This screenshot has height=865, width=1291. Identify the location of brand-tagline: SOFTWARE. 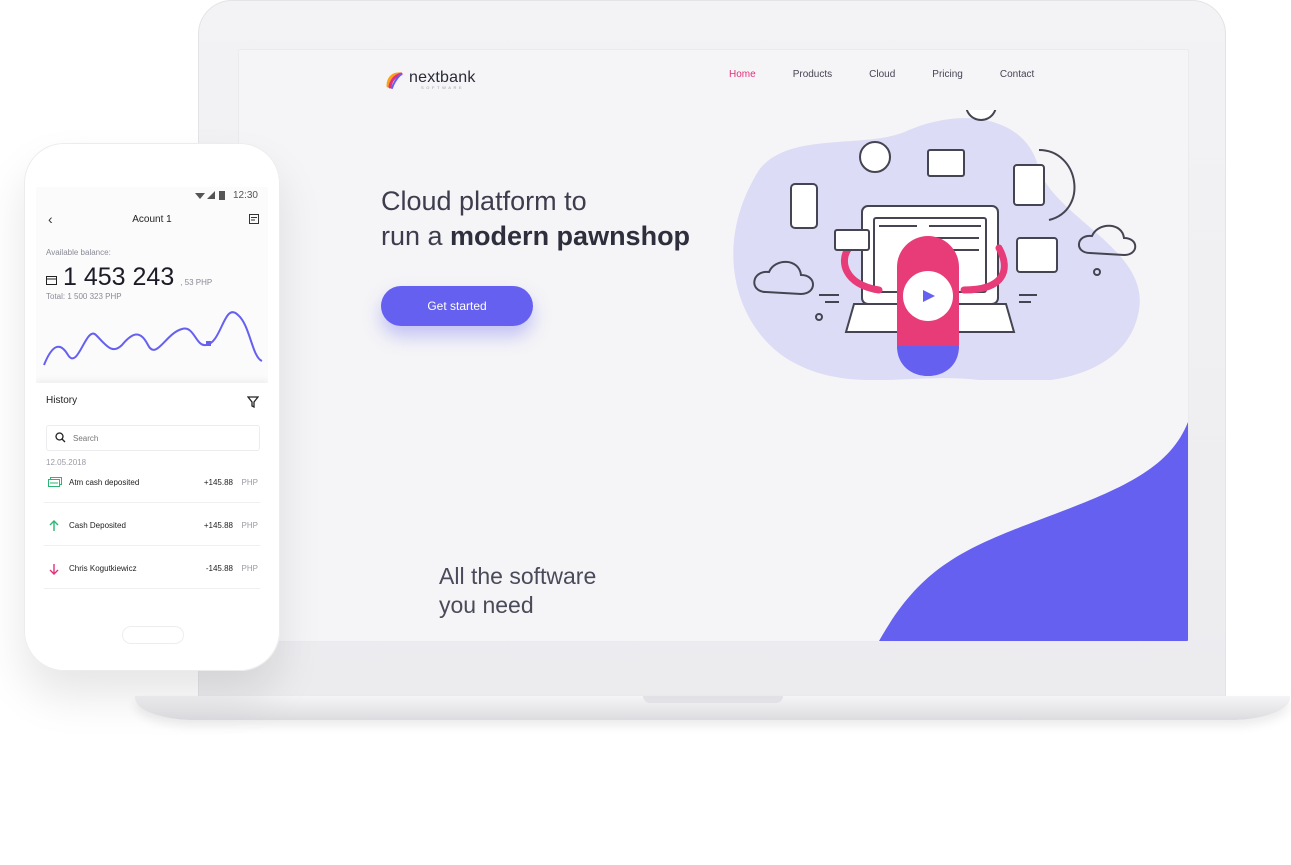
(443, 87).